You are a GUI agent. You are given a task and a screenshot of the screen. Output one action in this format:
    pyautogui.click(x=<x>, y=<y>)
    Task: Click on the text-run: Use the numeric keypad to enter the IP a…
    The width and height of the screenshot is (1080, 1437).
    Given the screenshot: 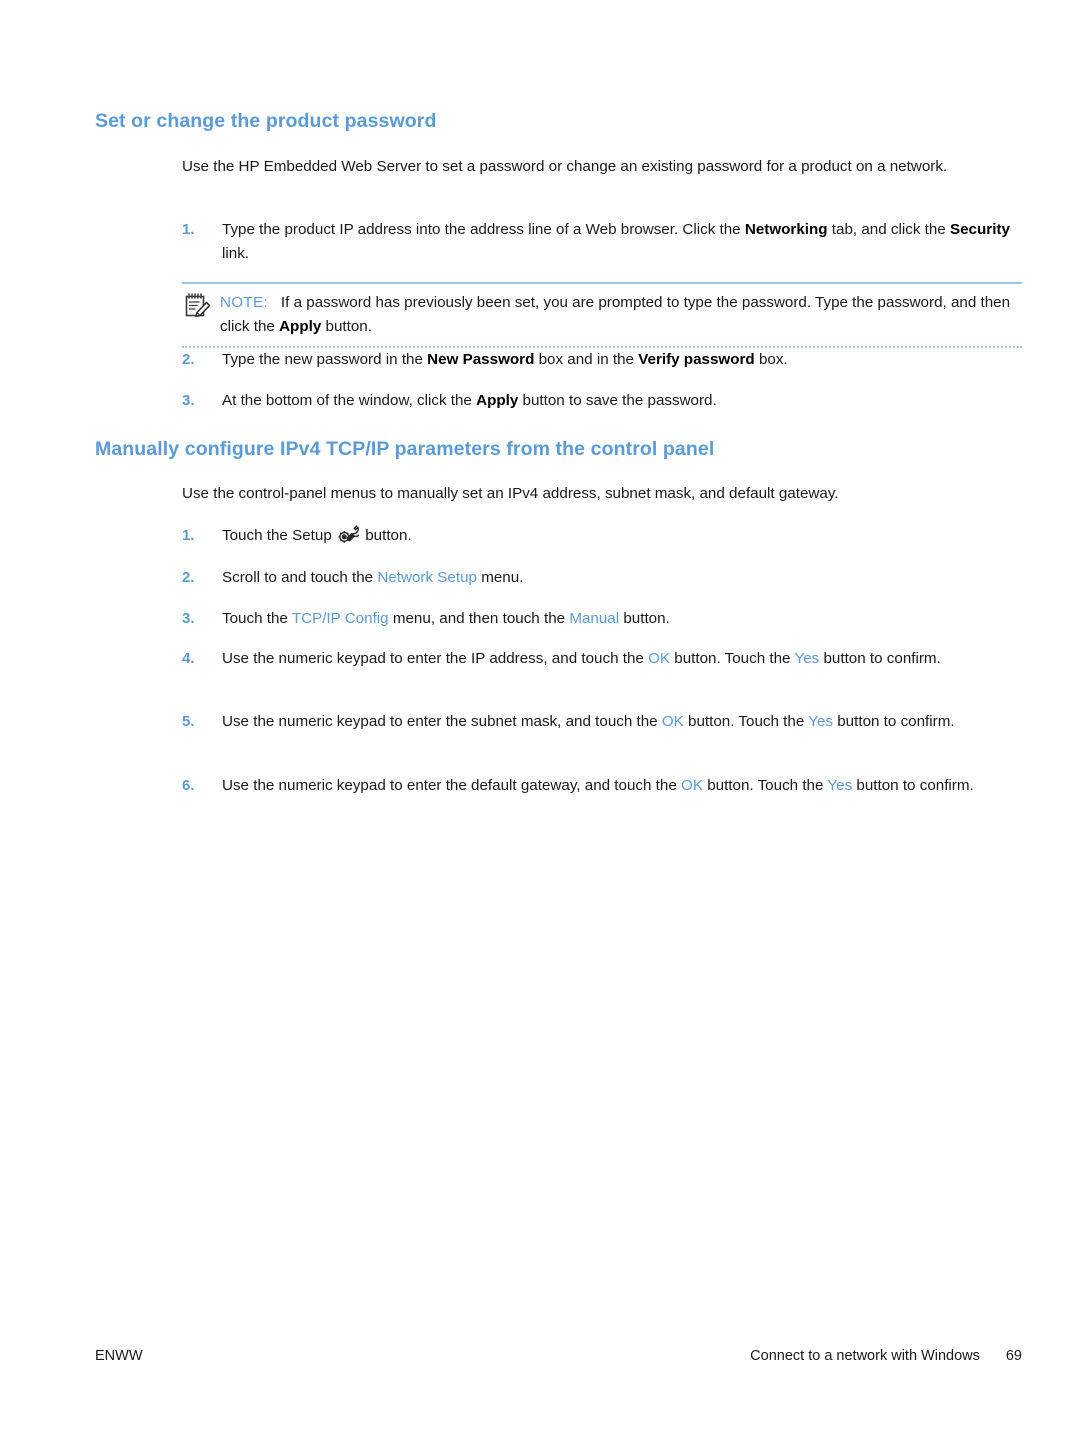 What is the action you would take?
    pyautogui.click(x=435, y=658)
    